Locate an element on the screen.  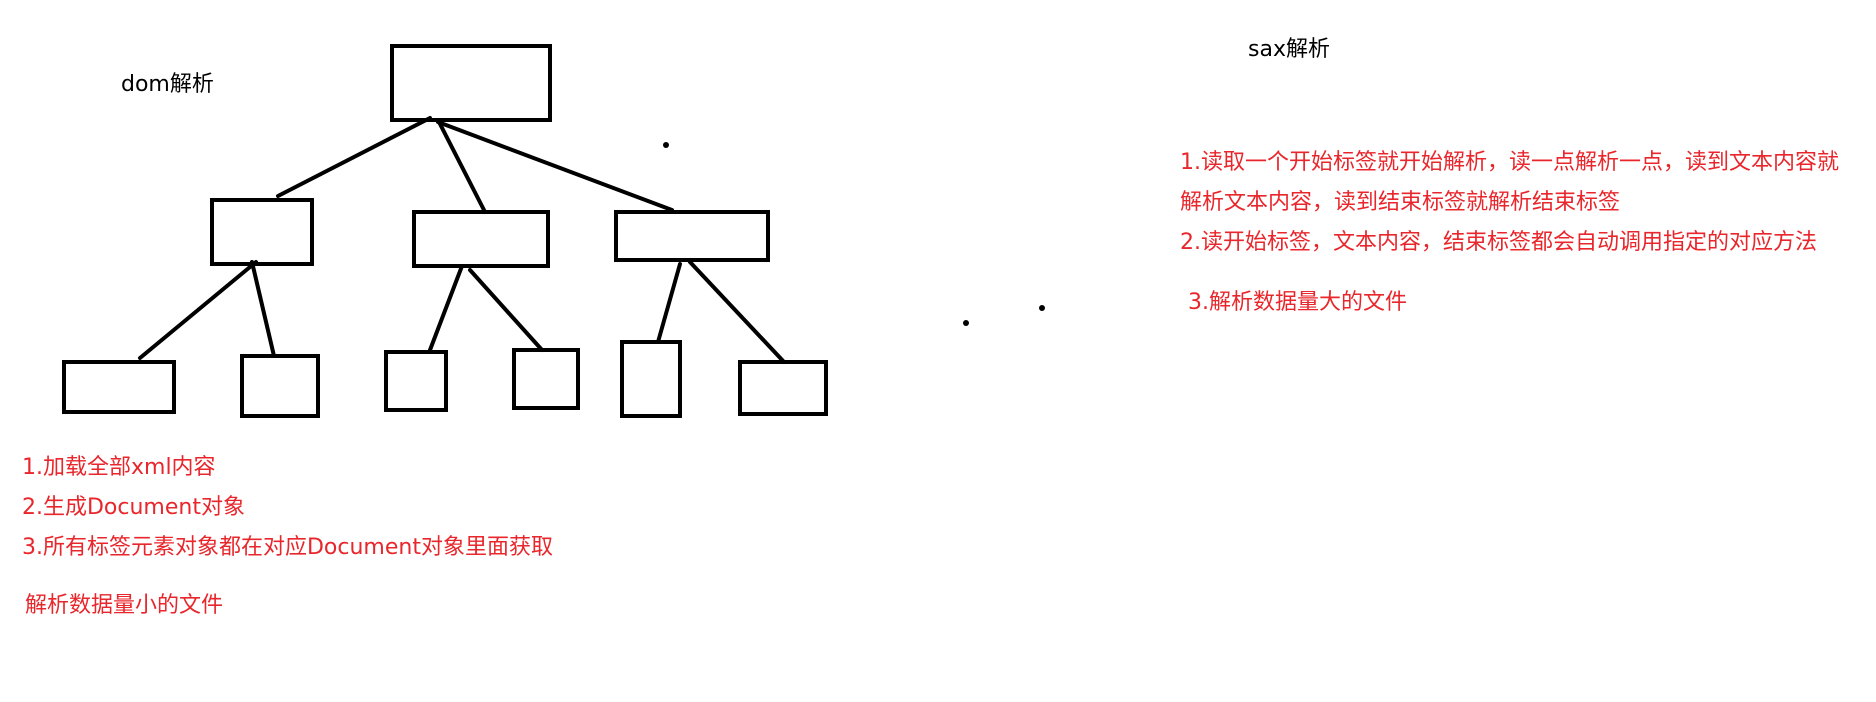
connector-root-to-middle is located at coordinates (461, 166).